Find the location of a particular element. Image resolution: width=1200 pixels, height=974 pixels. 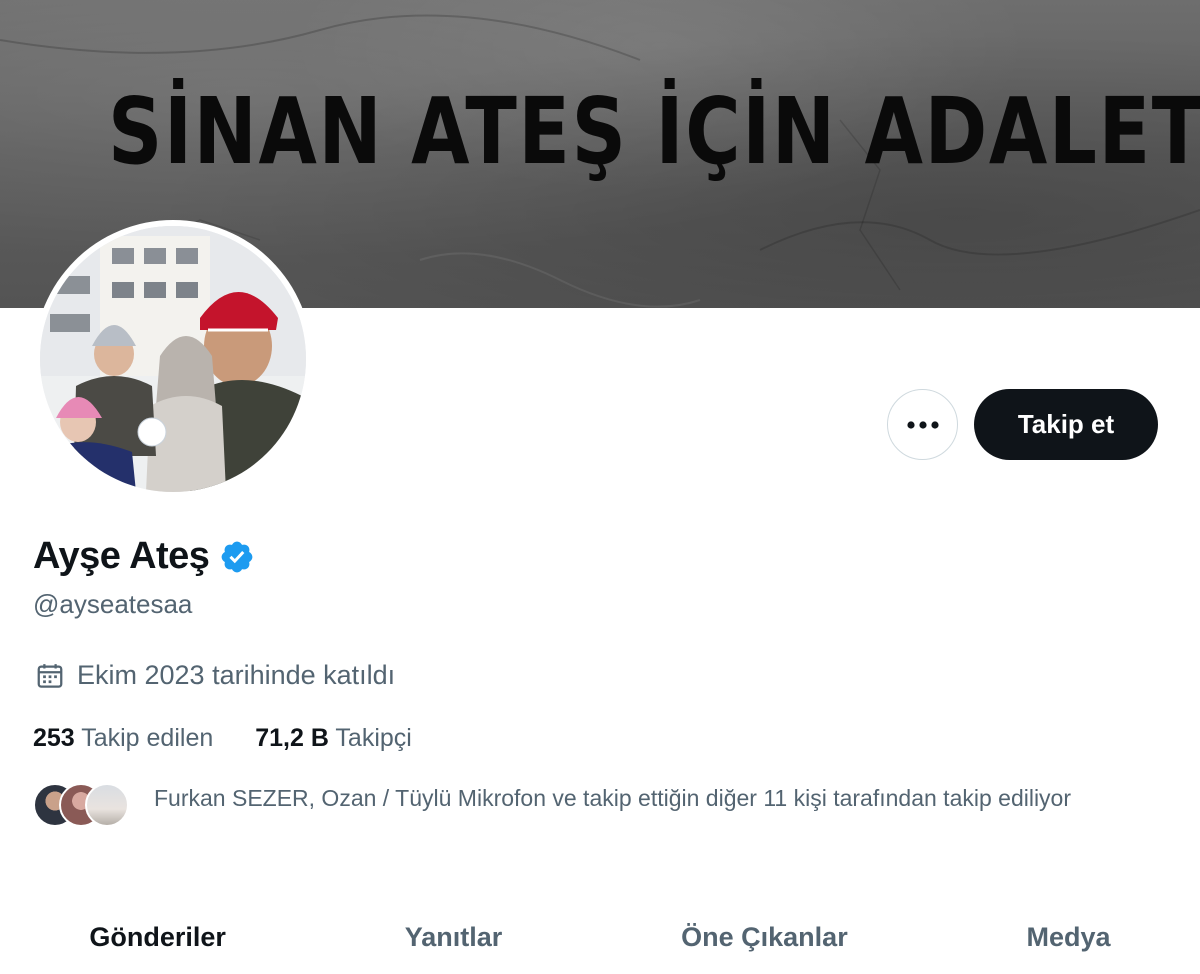

verified-badge-icon is located at coordinates (237, 557).